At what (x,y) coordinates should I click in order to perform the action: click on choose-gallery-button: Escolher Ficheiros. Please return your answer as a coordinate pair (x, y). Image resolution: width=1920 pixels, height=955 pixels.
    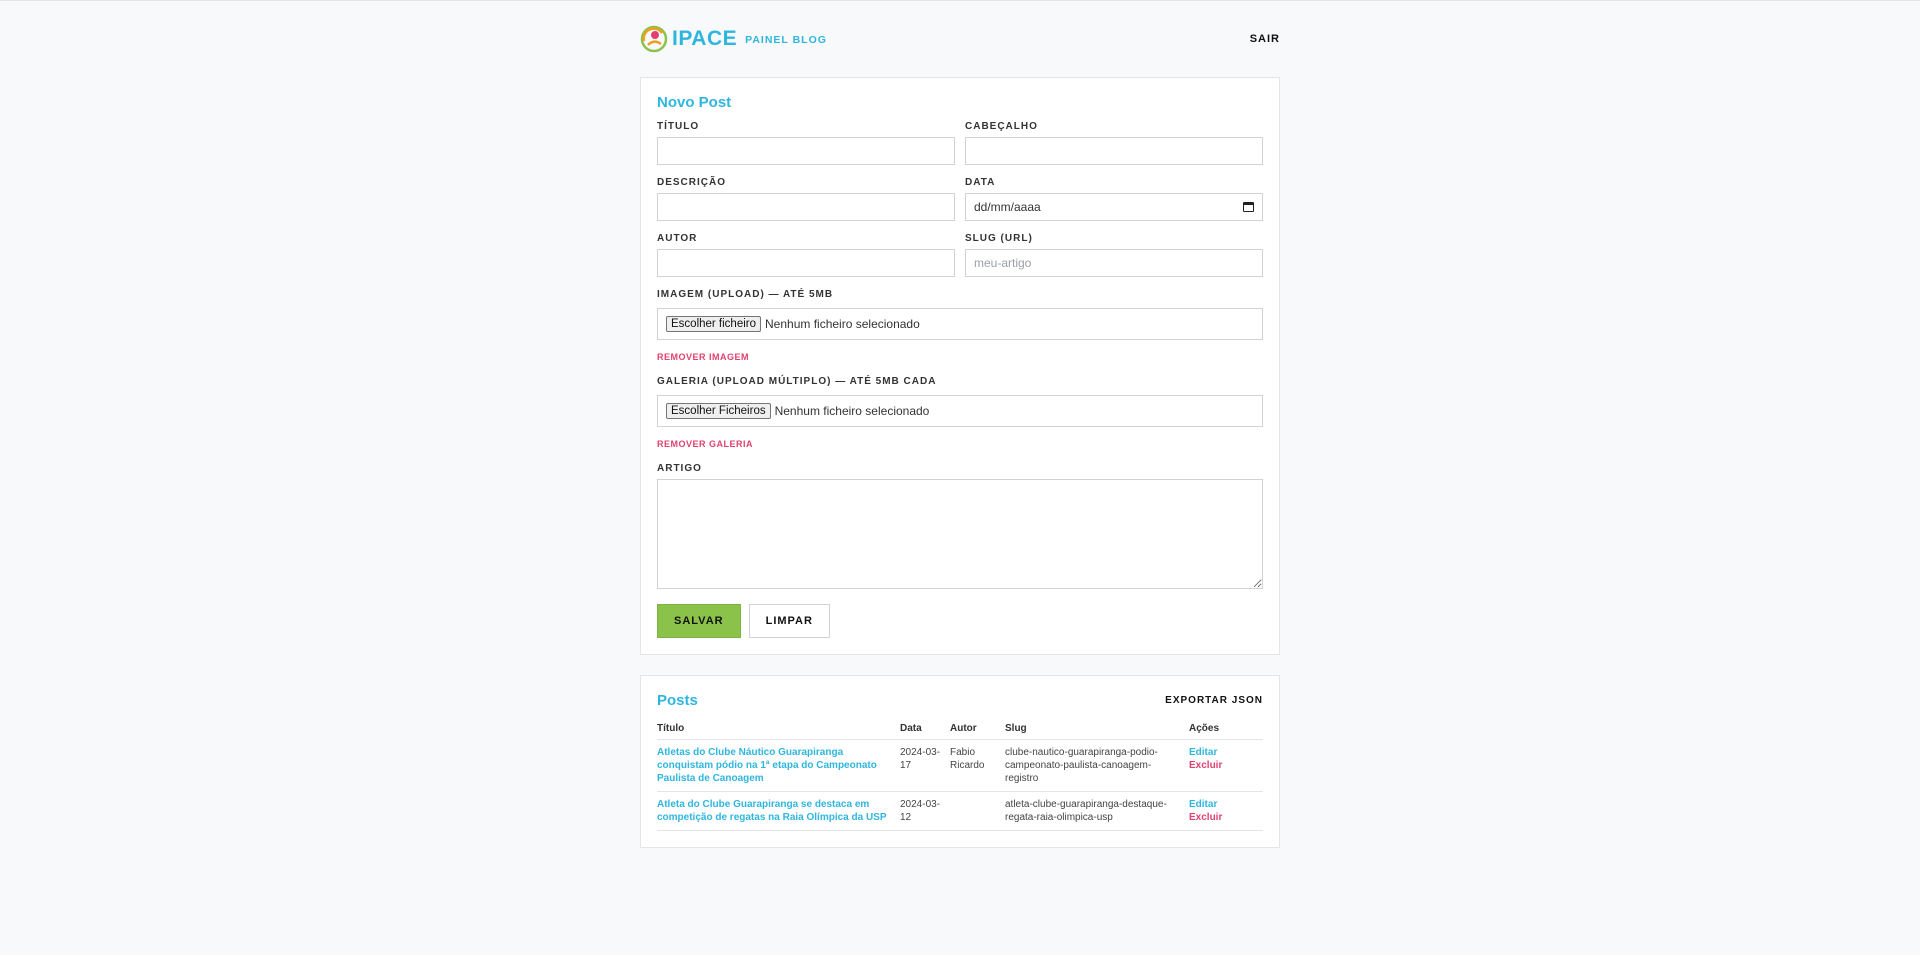
    Looking at the image, I should click on (718, 411).